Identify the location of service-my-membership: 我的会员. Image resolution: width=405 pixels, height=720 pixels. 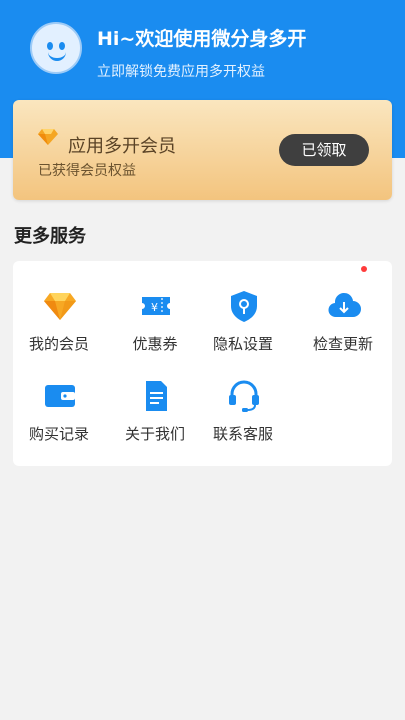
(59, 329).